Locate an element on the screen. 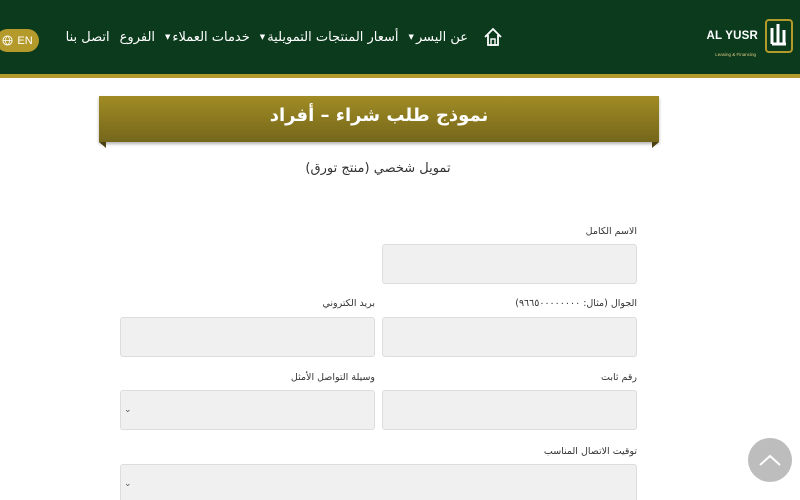 Image resolution: width=800 pixels, height=500 pixels. nav-about: عن اليسر ▼ is located at coordinates (438, 37).